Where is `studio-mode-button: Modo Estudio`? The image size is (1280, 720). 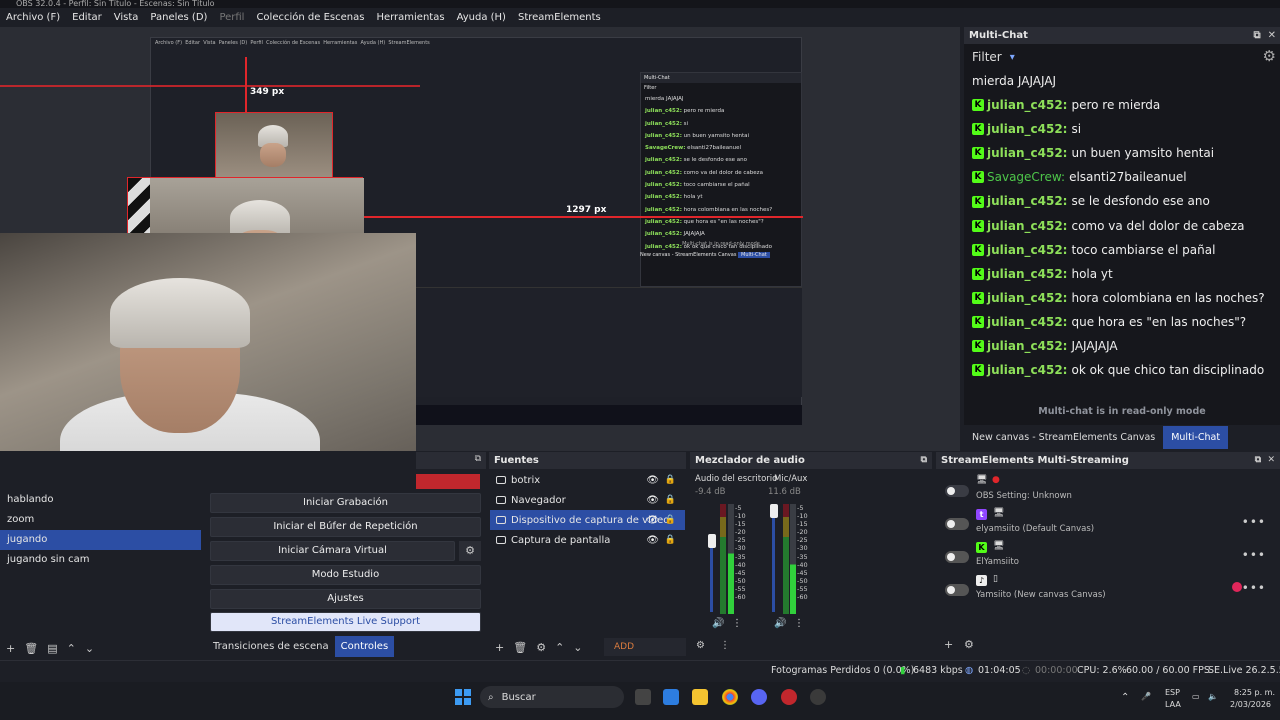 studio-mode-button: Modo Estudio is located at coordinates (345, 575).